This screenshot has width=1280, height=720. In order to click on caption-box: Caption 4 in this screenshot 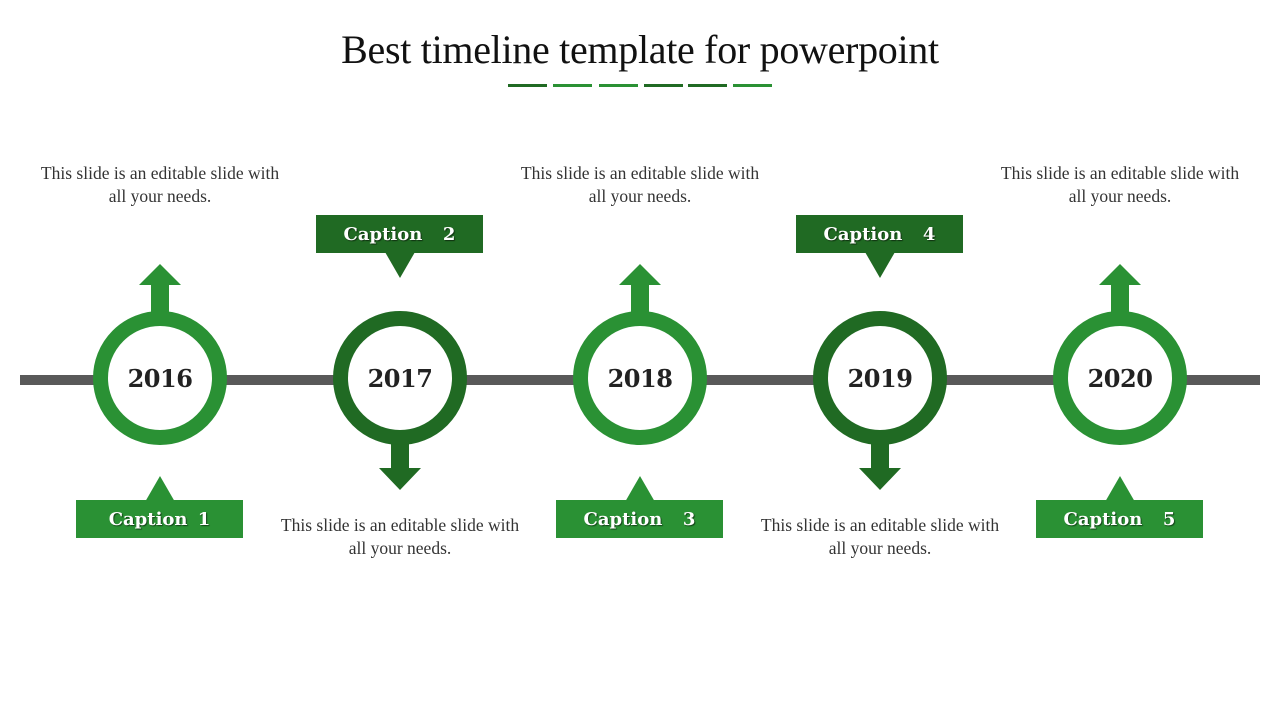, I will do `click(879, 234)`.